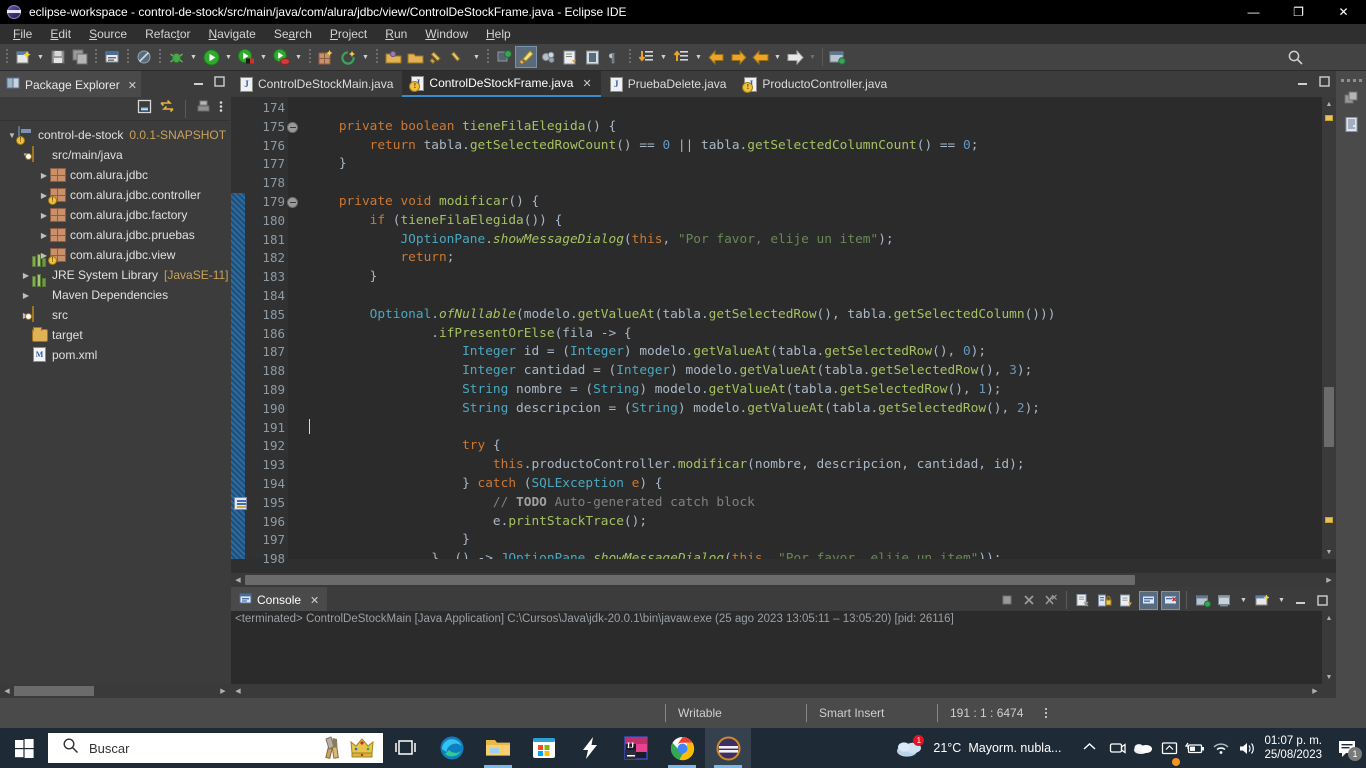 The height and width of the screenshot is (768, 1366). Describe the element at coordinates (811, 503) in the screenshot. I see `code-line: // TODO Auto-generated catch block` at that location.